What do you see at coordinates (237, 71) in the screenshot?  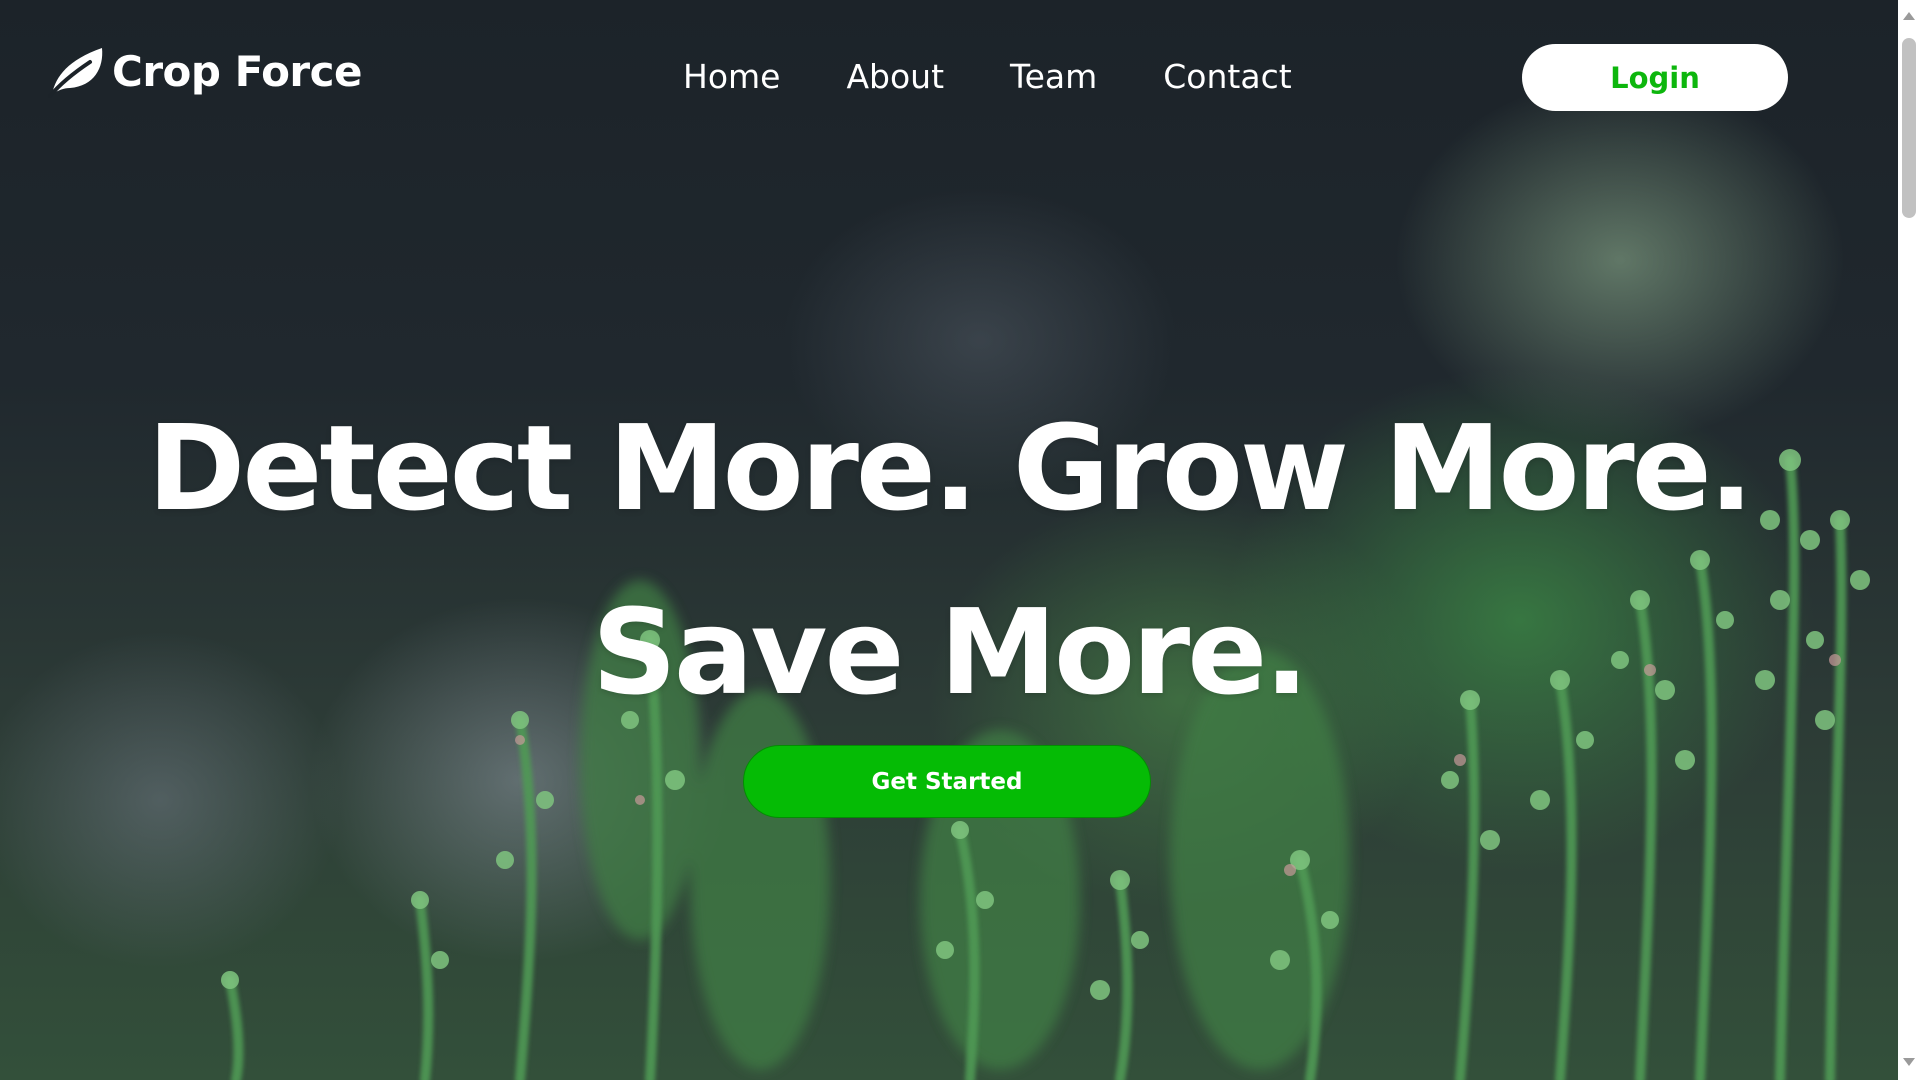 I see `brand-name: Crop Force` at bounding box center [237, 71].